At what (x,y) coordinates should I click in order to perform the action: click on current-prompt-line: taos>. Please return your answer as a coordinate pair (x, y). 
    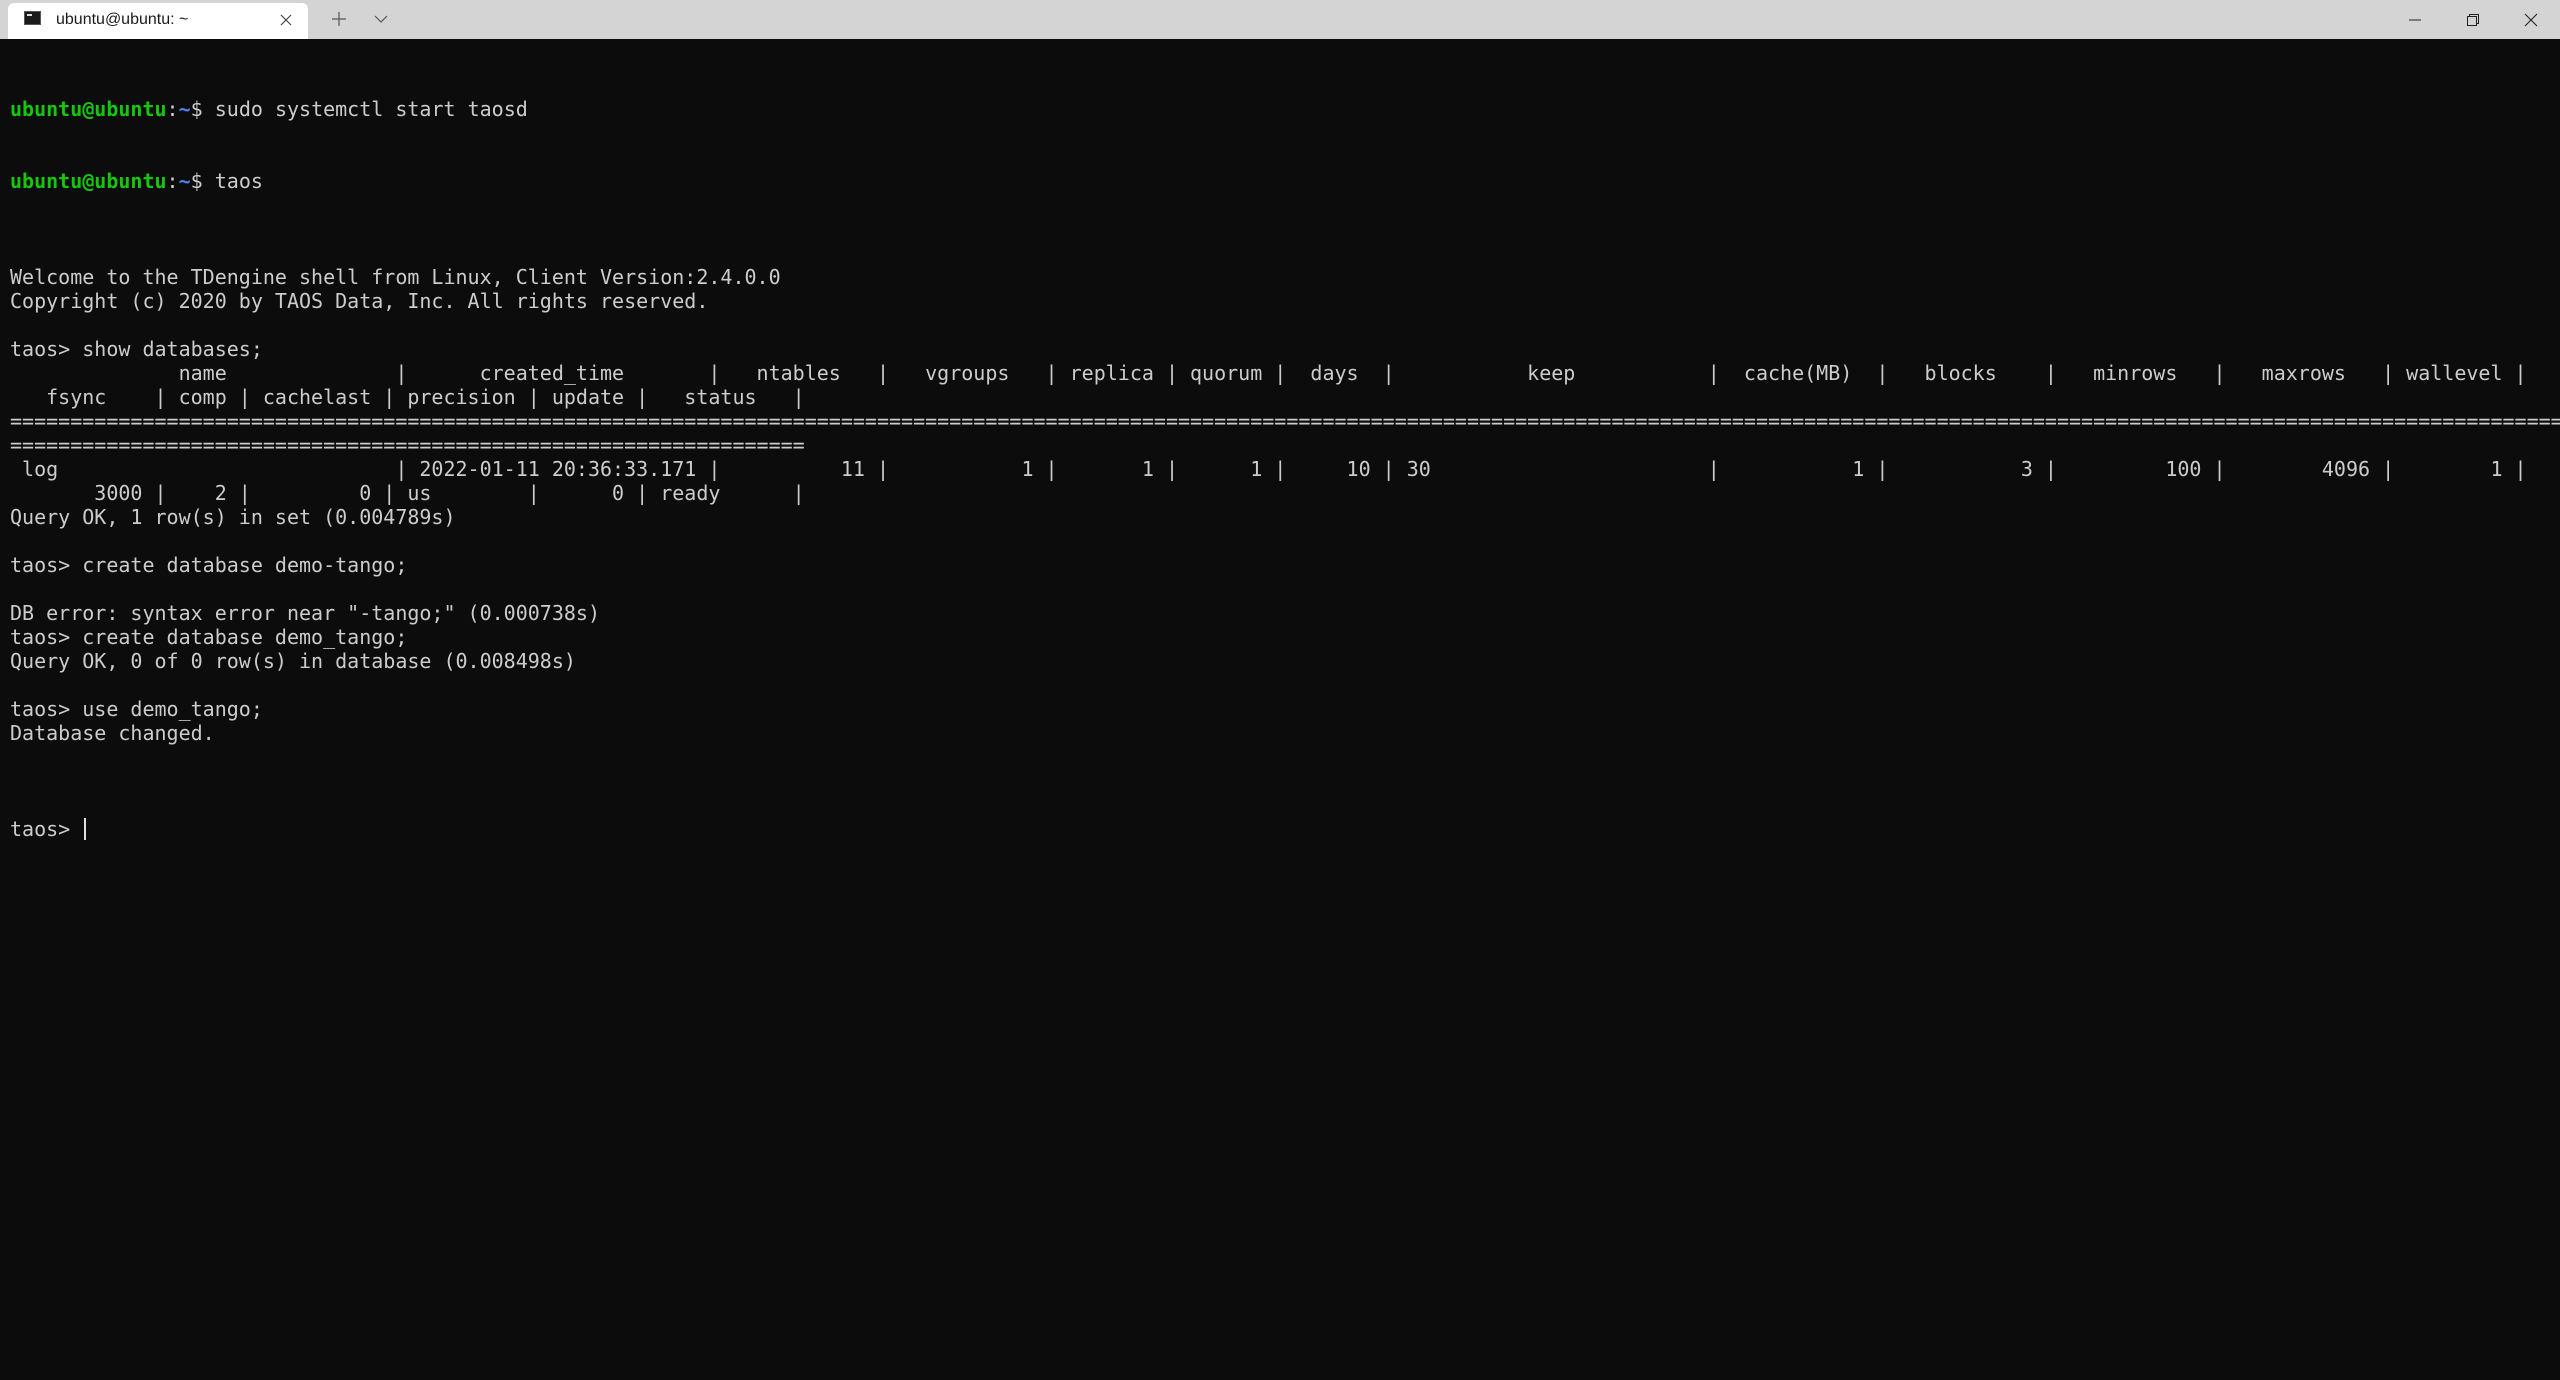
    Looking at the image, I should click on (1285, 829).